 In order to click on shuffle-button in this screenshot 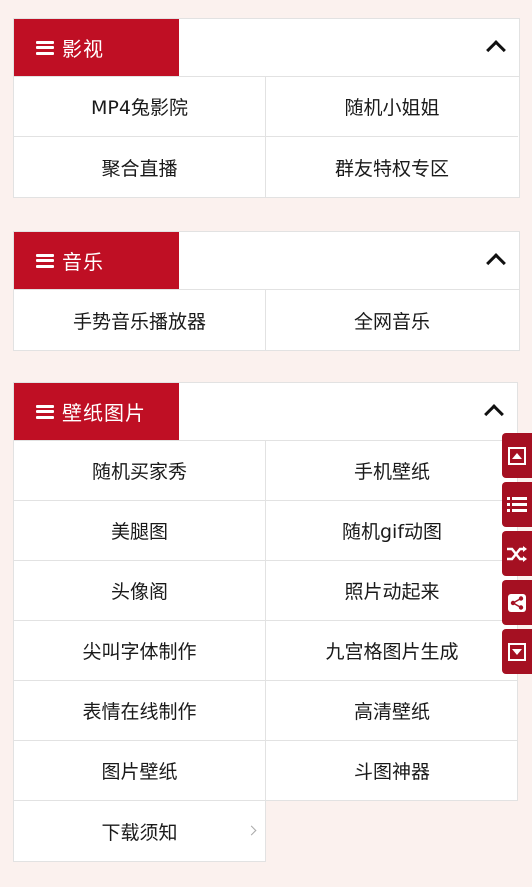, I will do `click(517, 553)`.